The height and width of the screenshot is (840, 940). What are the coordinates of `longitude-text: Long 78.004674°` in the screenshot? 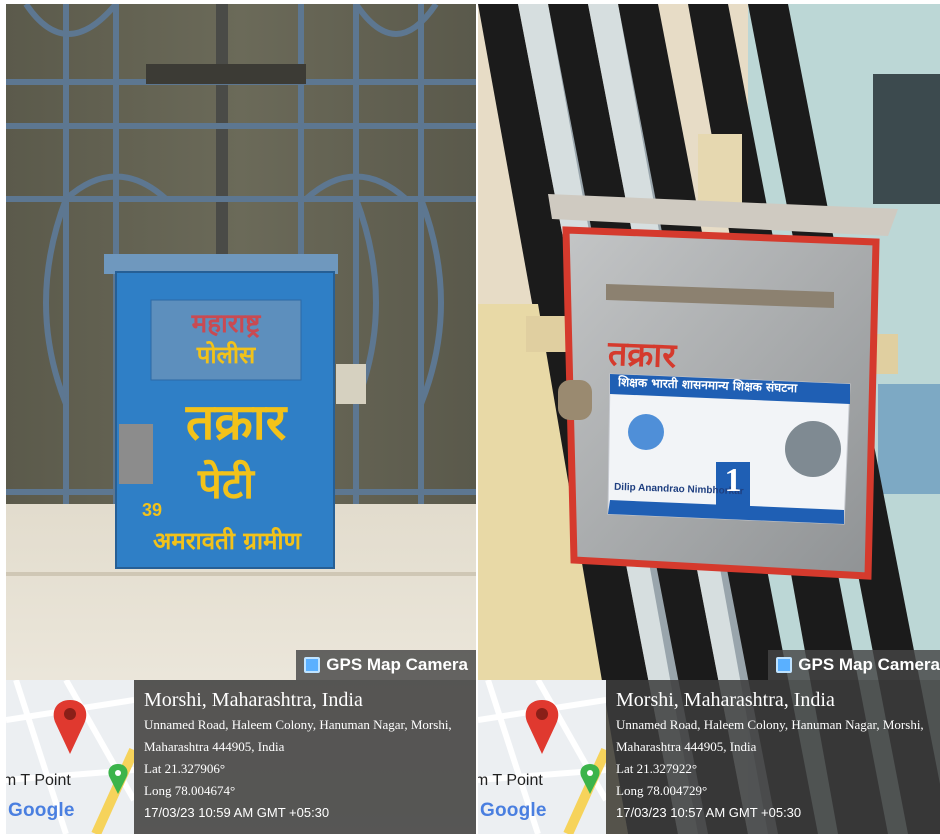 It's located at (190, 790).